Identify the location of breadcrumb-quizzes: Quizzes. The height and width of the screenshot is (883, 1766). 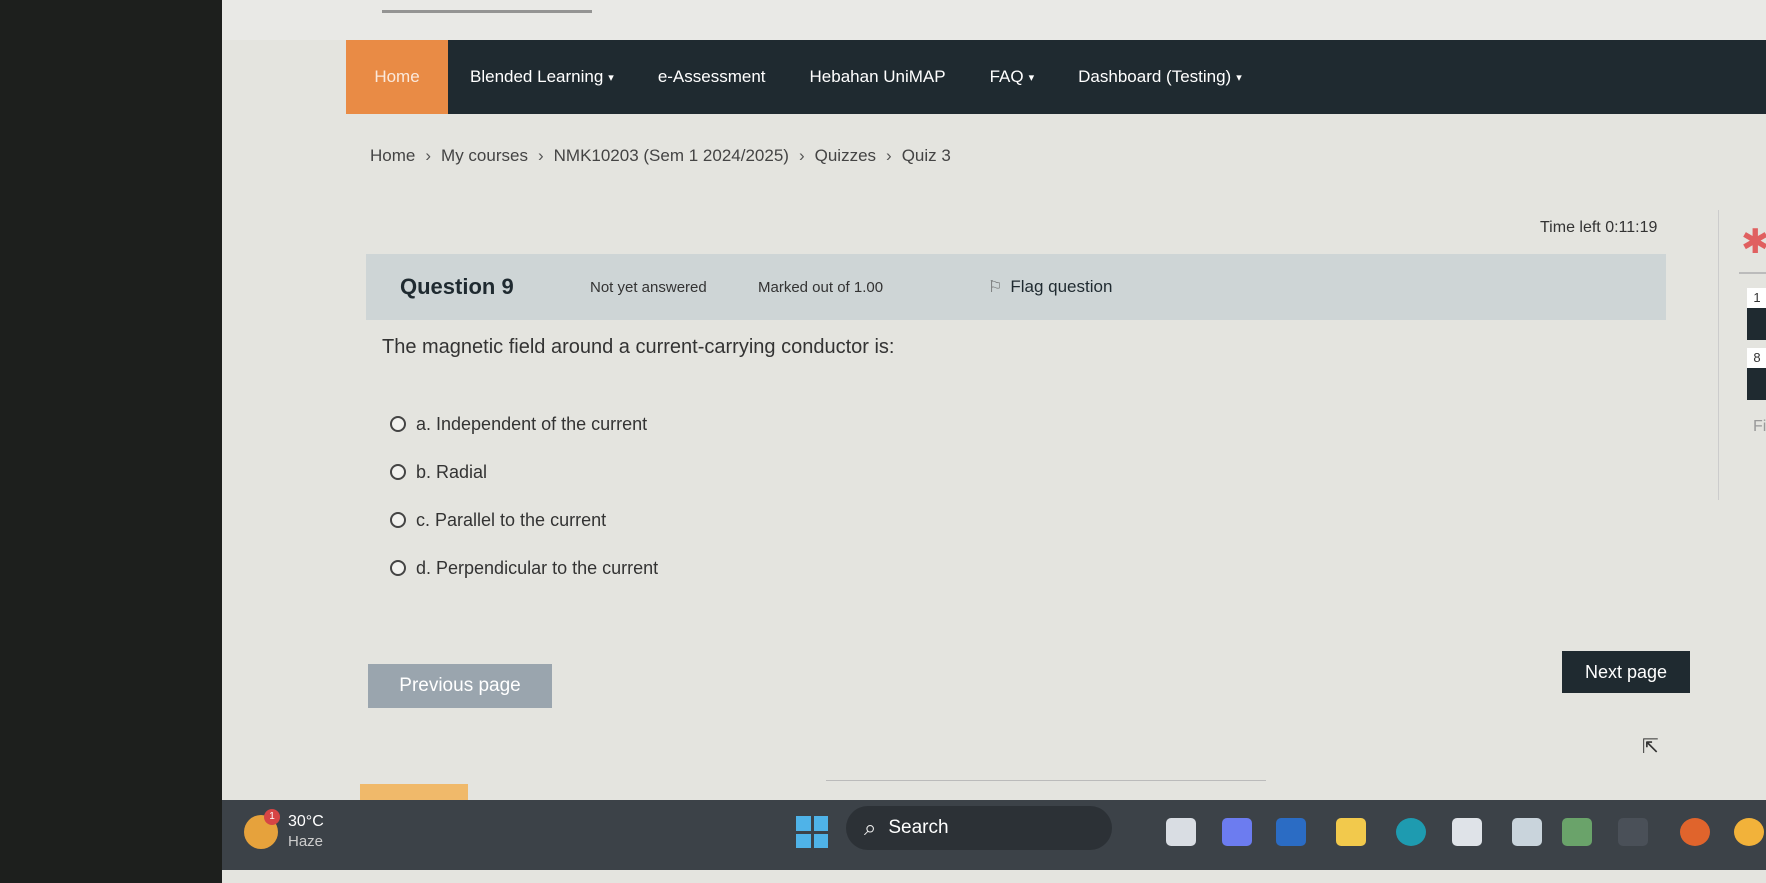
(845, 156).